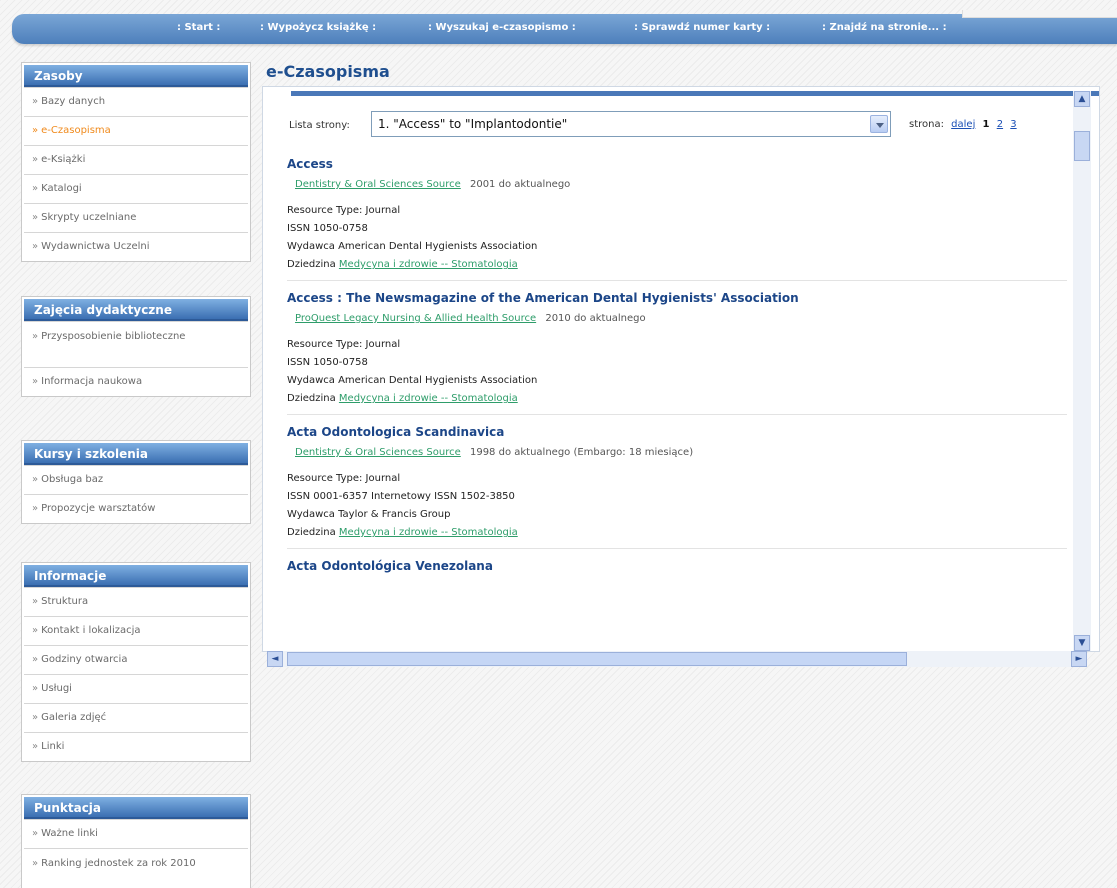  I want to click on sidebar-item-label: Skrypty uczelniane, so click(89, 217).